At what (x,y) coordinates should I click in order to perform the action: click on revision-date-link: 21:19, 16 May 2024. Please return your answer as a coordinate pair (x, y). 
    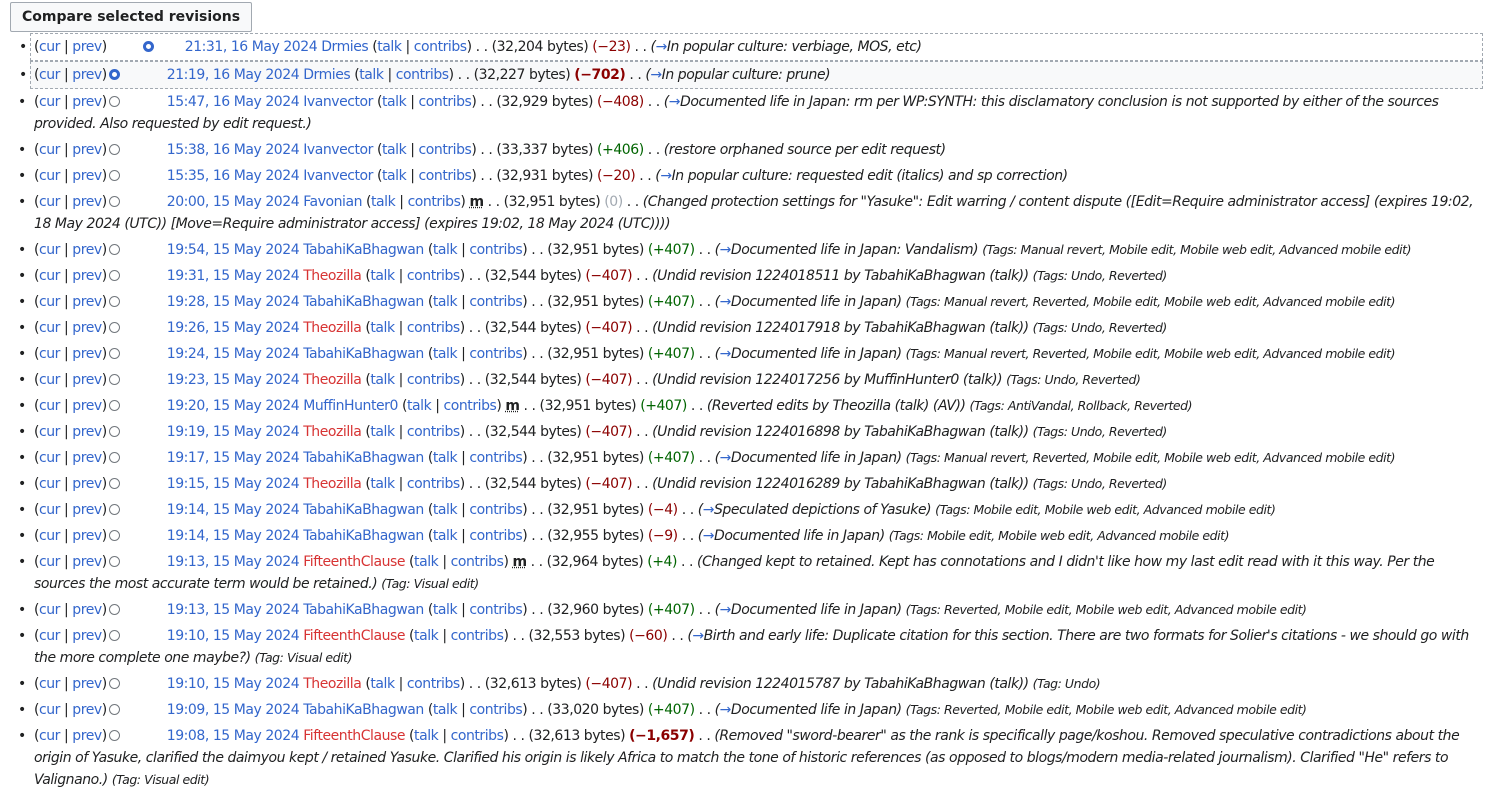
    Looking at the image, I should click on (233, 75).